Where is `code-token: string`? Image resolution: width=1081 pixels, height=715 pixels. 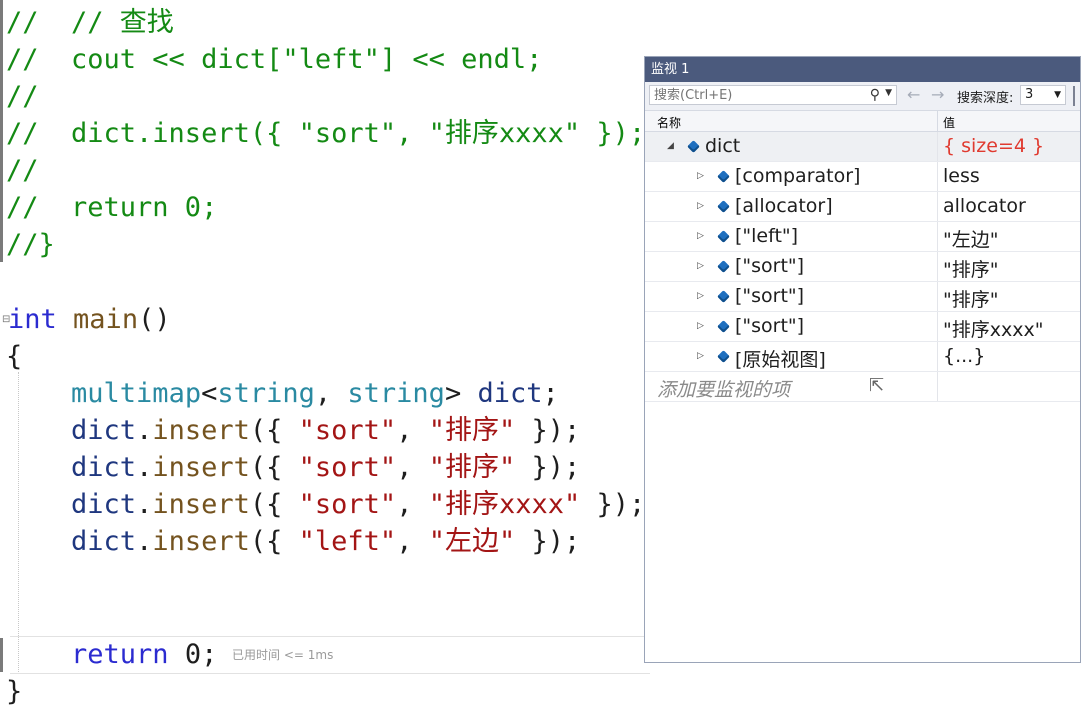 code-token: string is located at coordinates (396, 393).